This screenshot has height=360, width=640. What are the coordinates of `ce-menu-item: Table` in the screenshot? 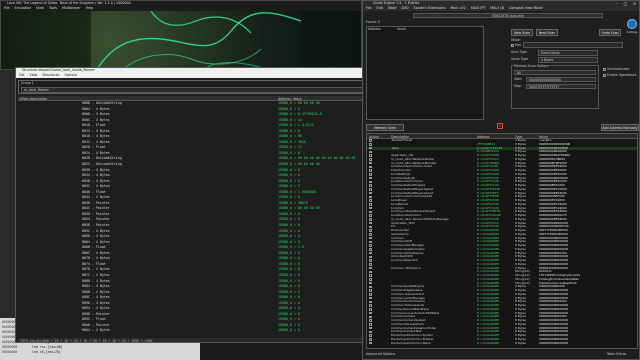 It's located at (392, 8).